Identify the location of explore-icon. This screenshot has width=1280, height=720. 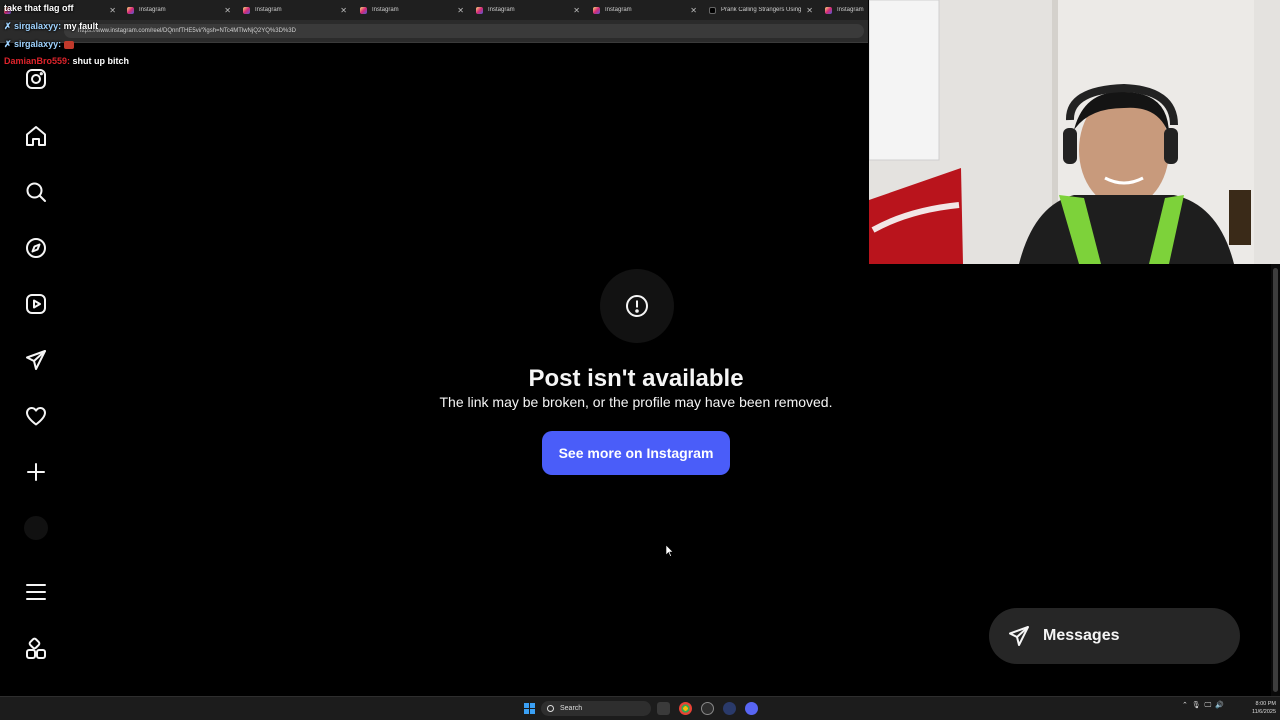
(36, 248).